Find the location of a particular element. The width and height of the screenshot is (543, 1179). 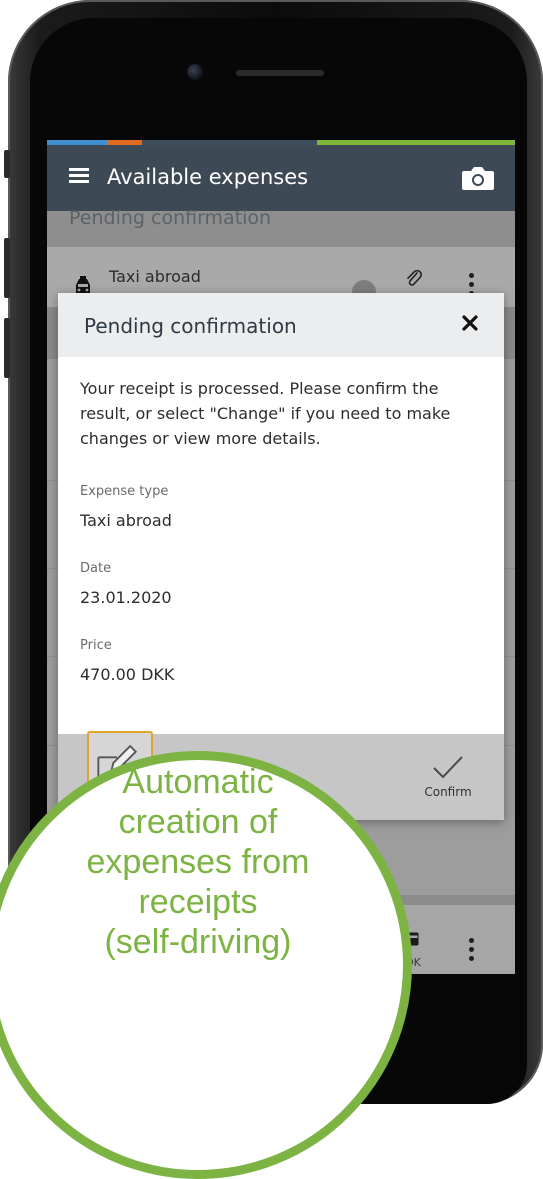

camera-icon is located at coordinates (478, 178).